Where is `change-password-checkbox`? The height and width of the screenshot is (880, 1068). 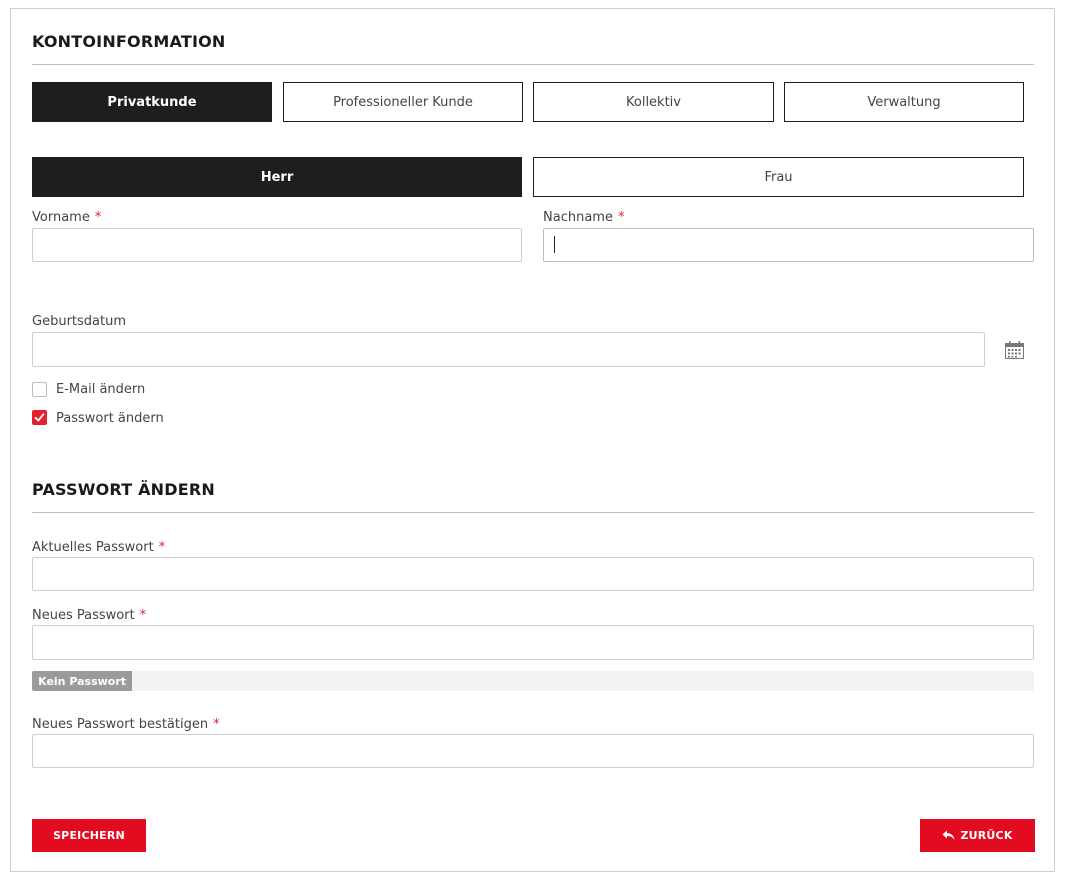
change-password-checkbox is located at coordinates (39, 417).